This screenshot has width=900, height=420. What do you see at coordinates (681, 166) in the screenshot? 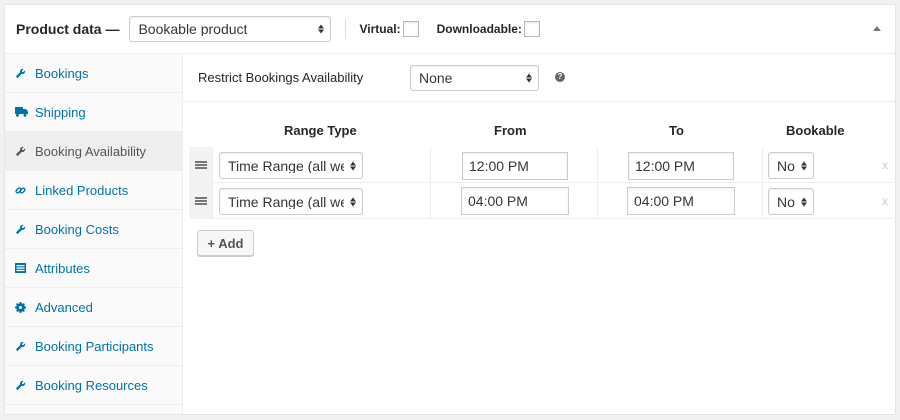
I see `to-time-input: 12:00 PM` at bounding box center [681, 166].